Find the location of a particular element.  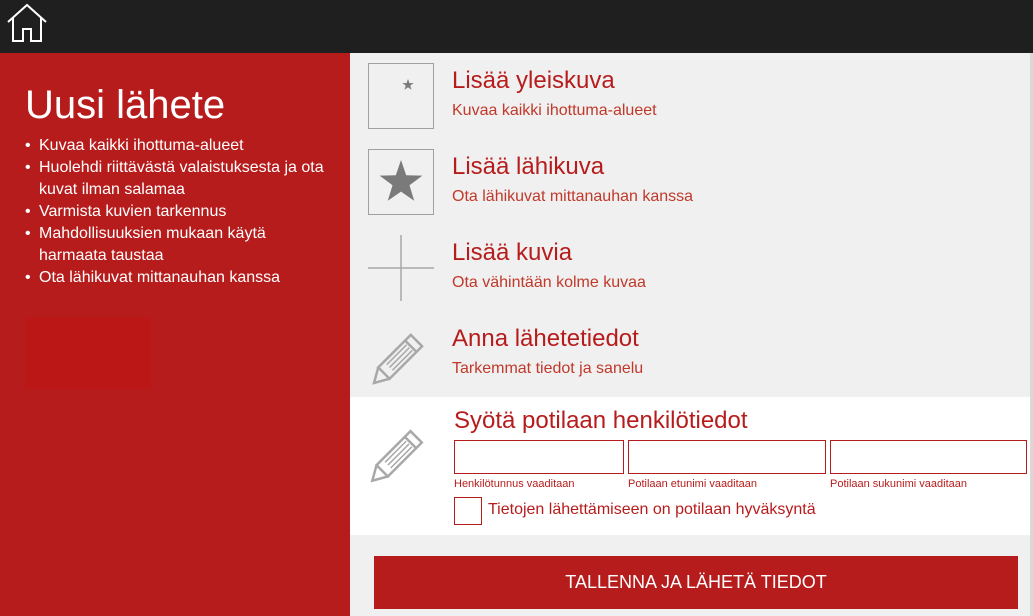

add-photos-subtitle: Ota vähintään kolme kuvaa is located at coordinates (549, 282).